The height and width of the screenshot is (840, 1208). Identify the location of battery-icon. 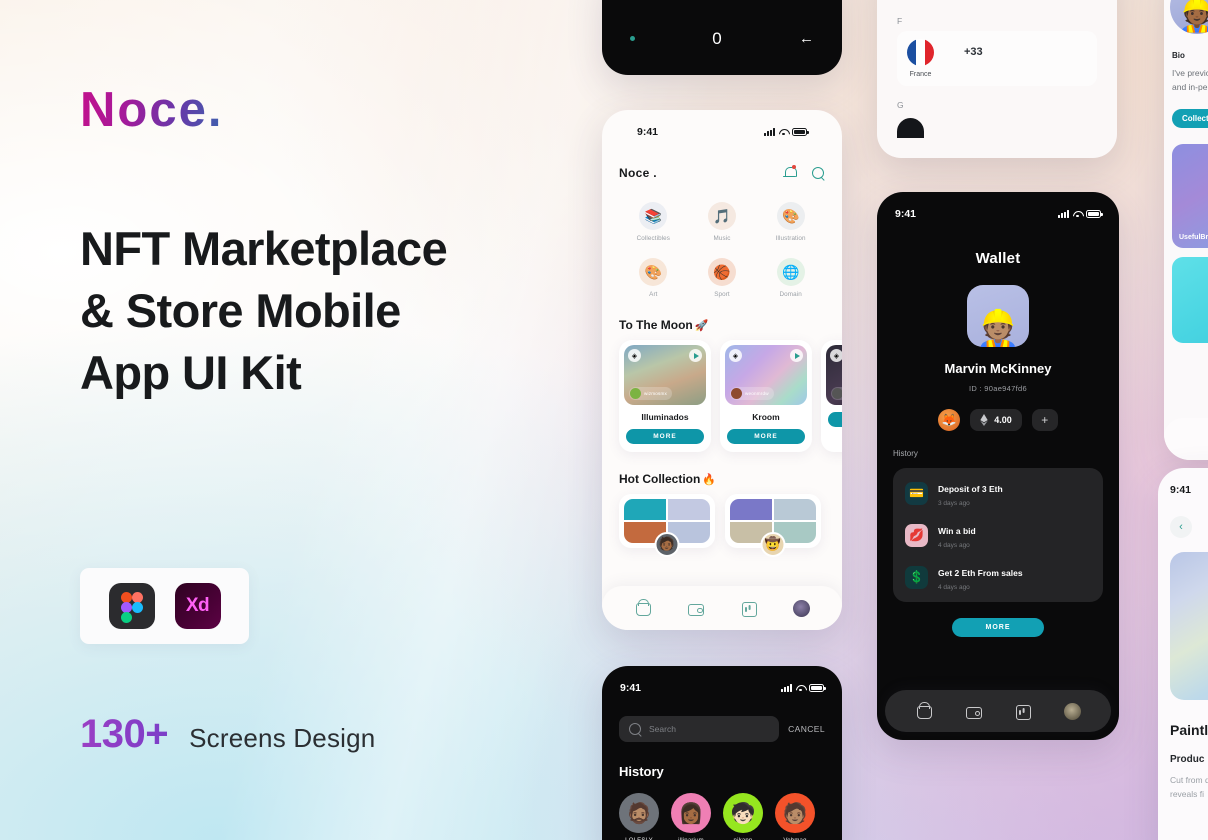
(817, 688).